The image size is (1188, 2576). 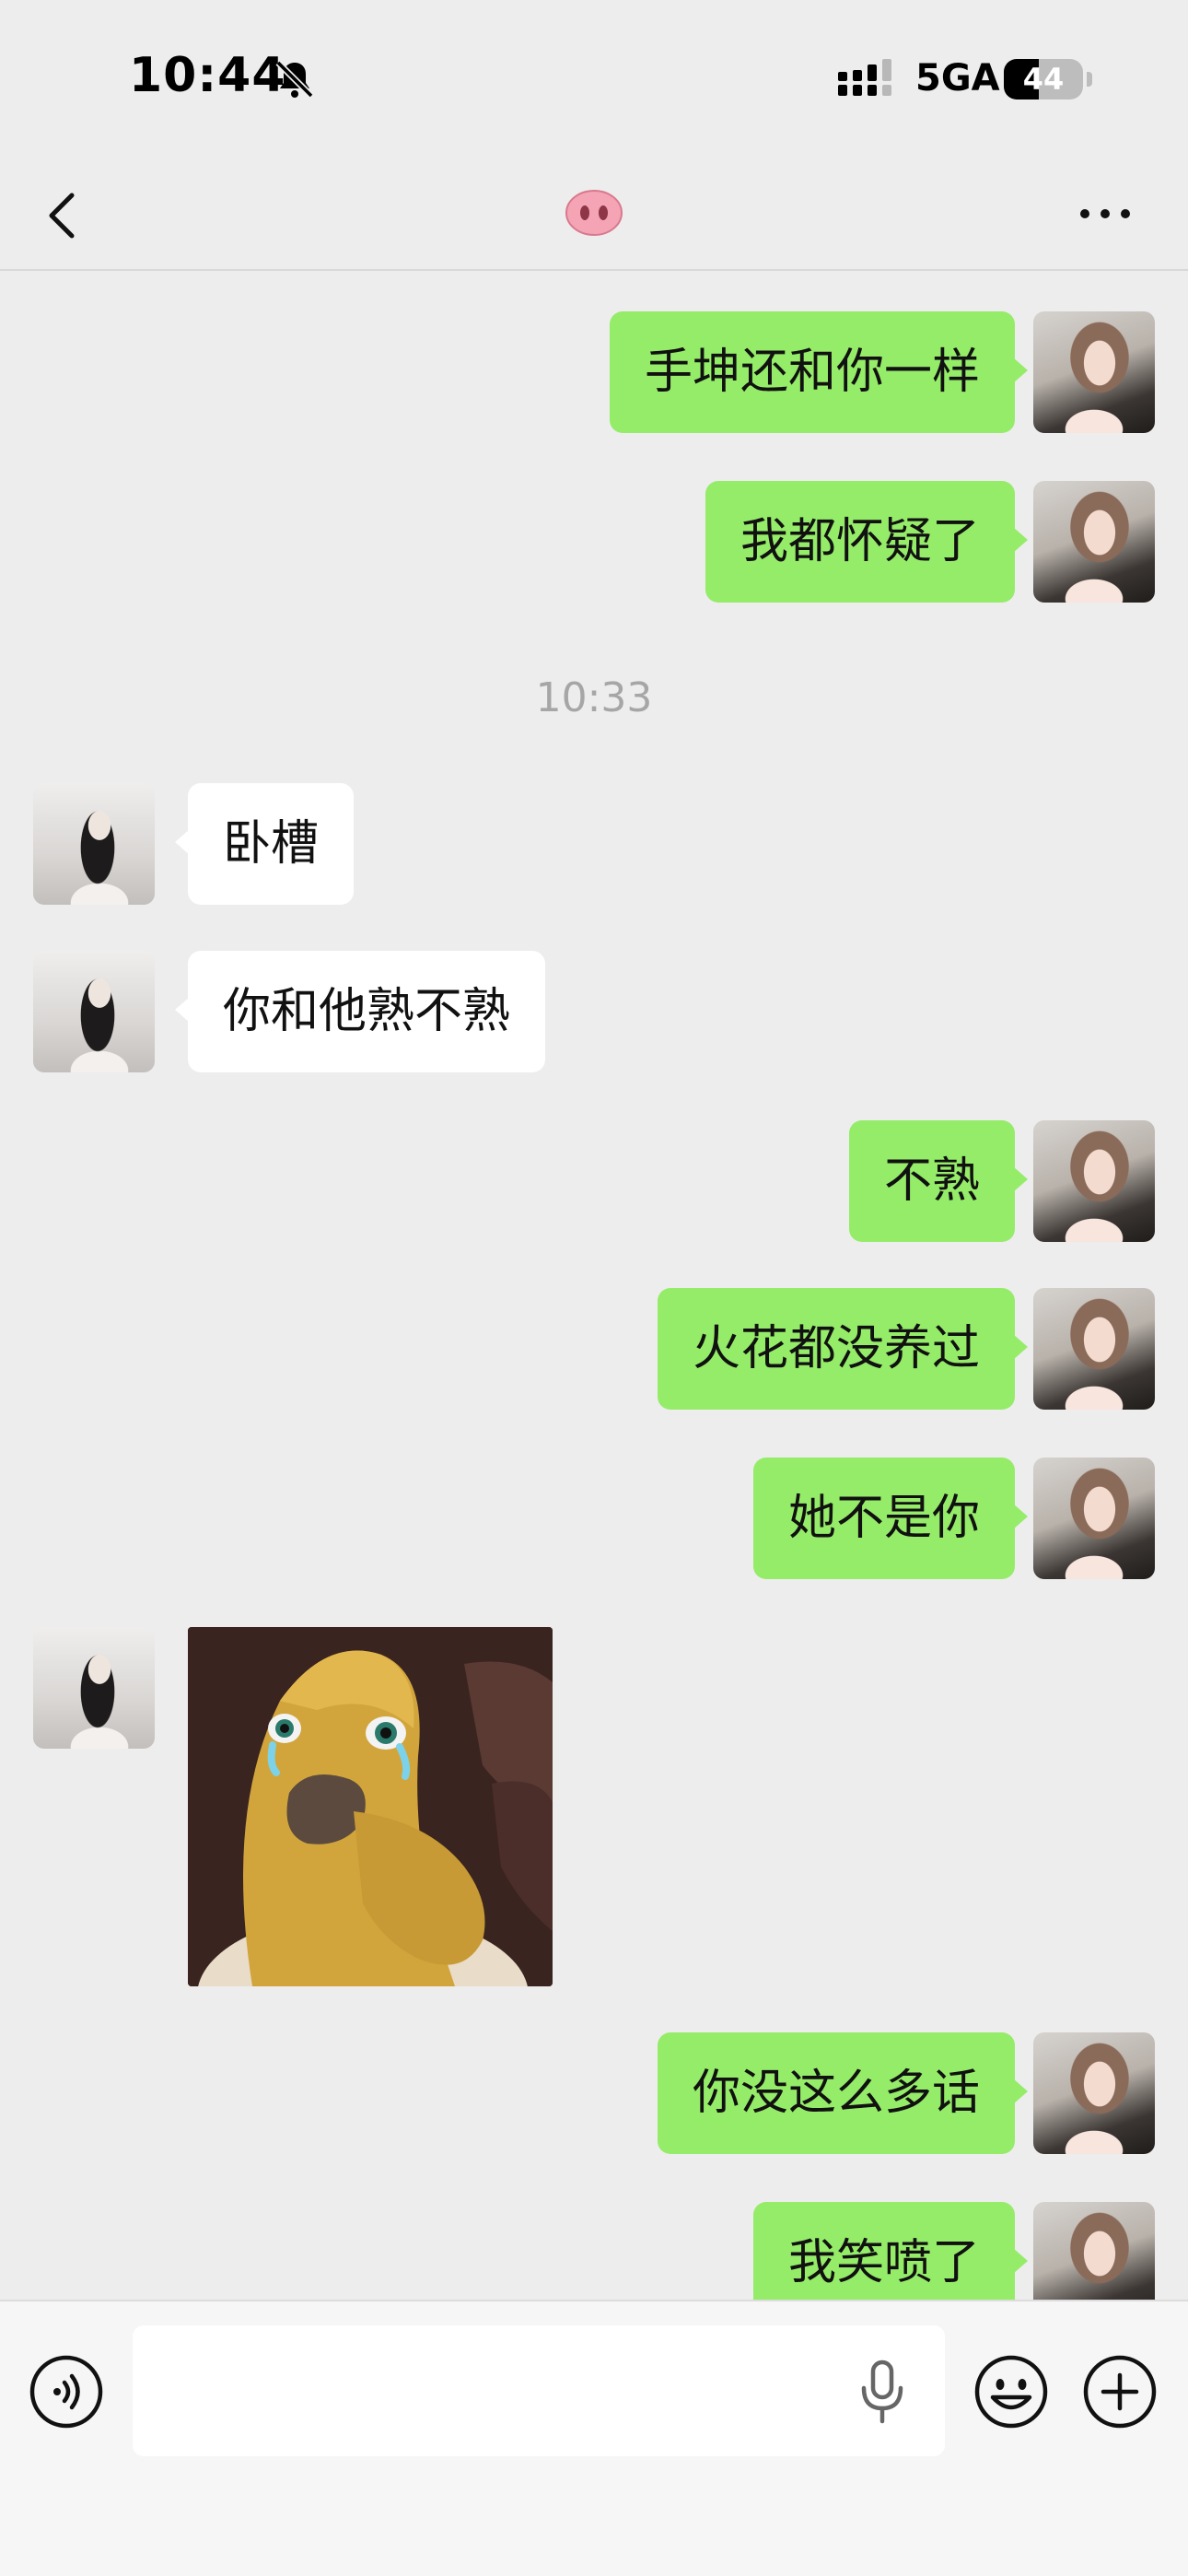 I want to click on message-bubble: 你和他熟不熟, so click(x=360, y=1011).